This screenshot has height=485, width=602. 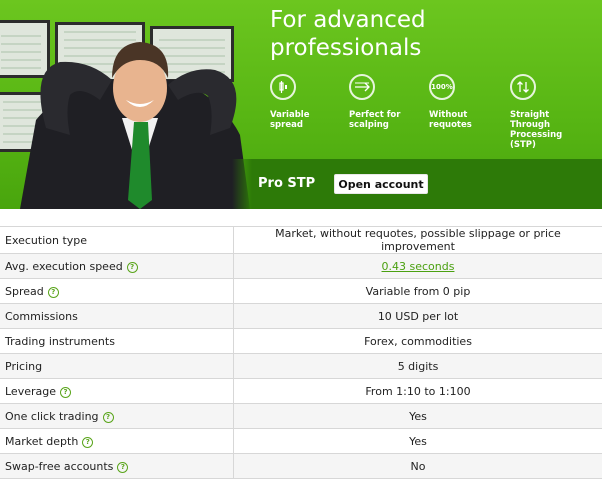 What do you see at coordinates (417, 366) in the screenshot?
I see `row-value: 5 digits` at bounding box center [417, 366].